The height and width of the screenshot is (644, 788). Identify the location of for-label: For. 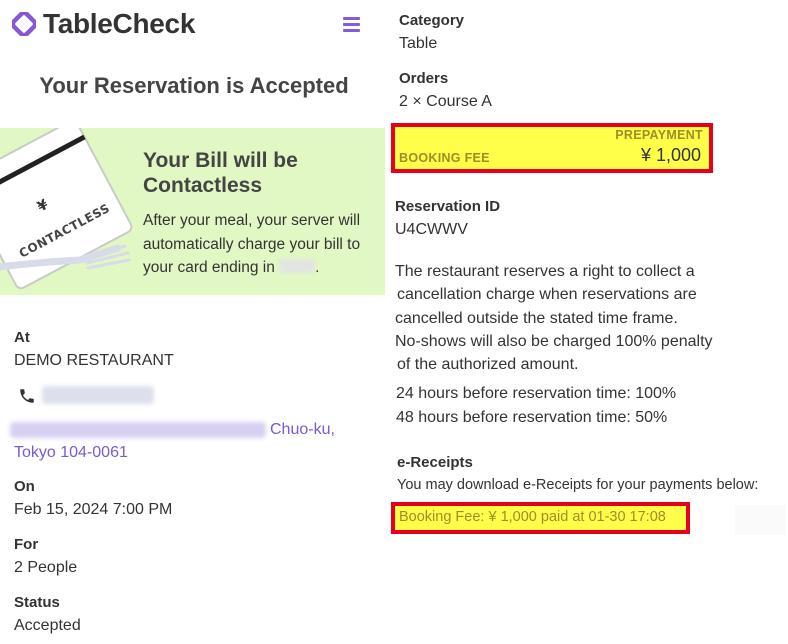
(26, 544).